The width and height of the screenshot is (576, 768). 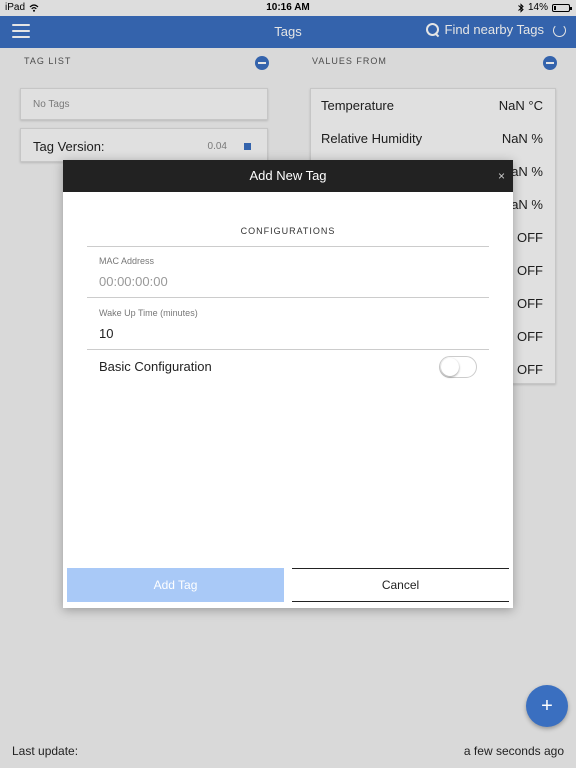 What do you see at coordinates (45, 751) in the screenshot?
I see `last-update-label: Last update:` at bounding box center [45, 751].